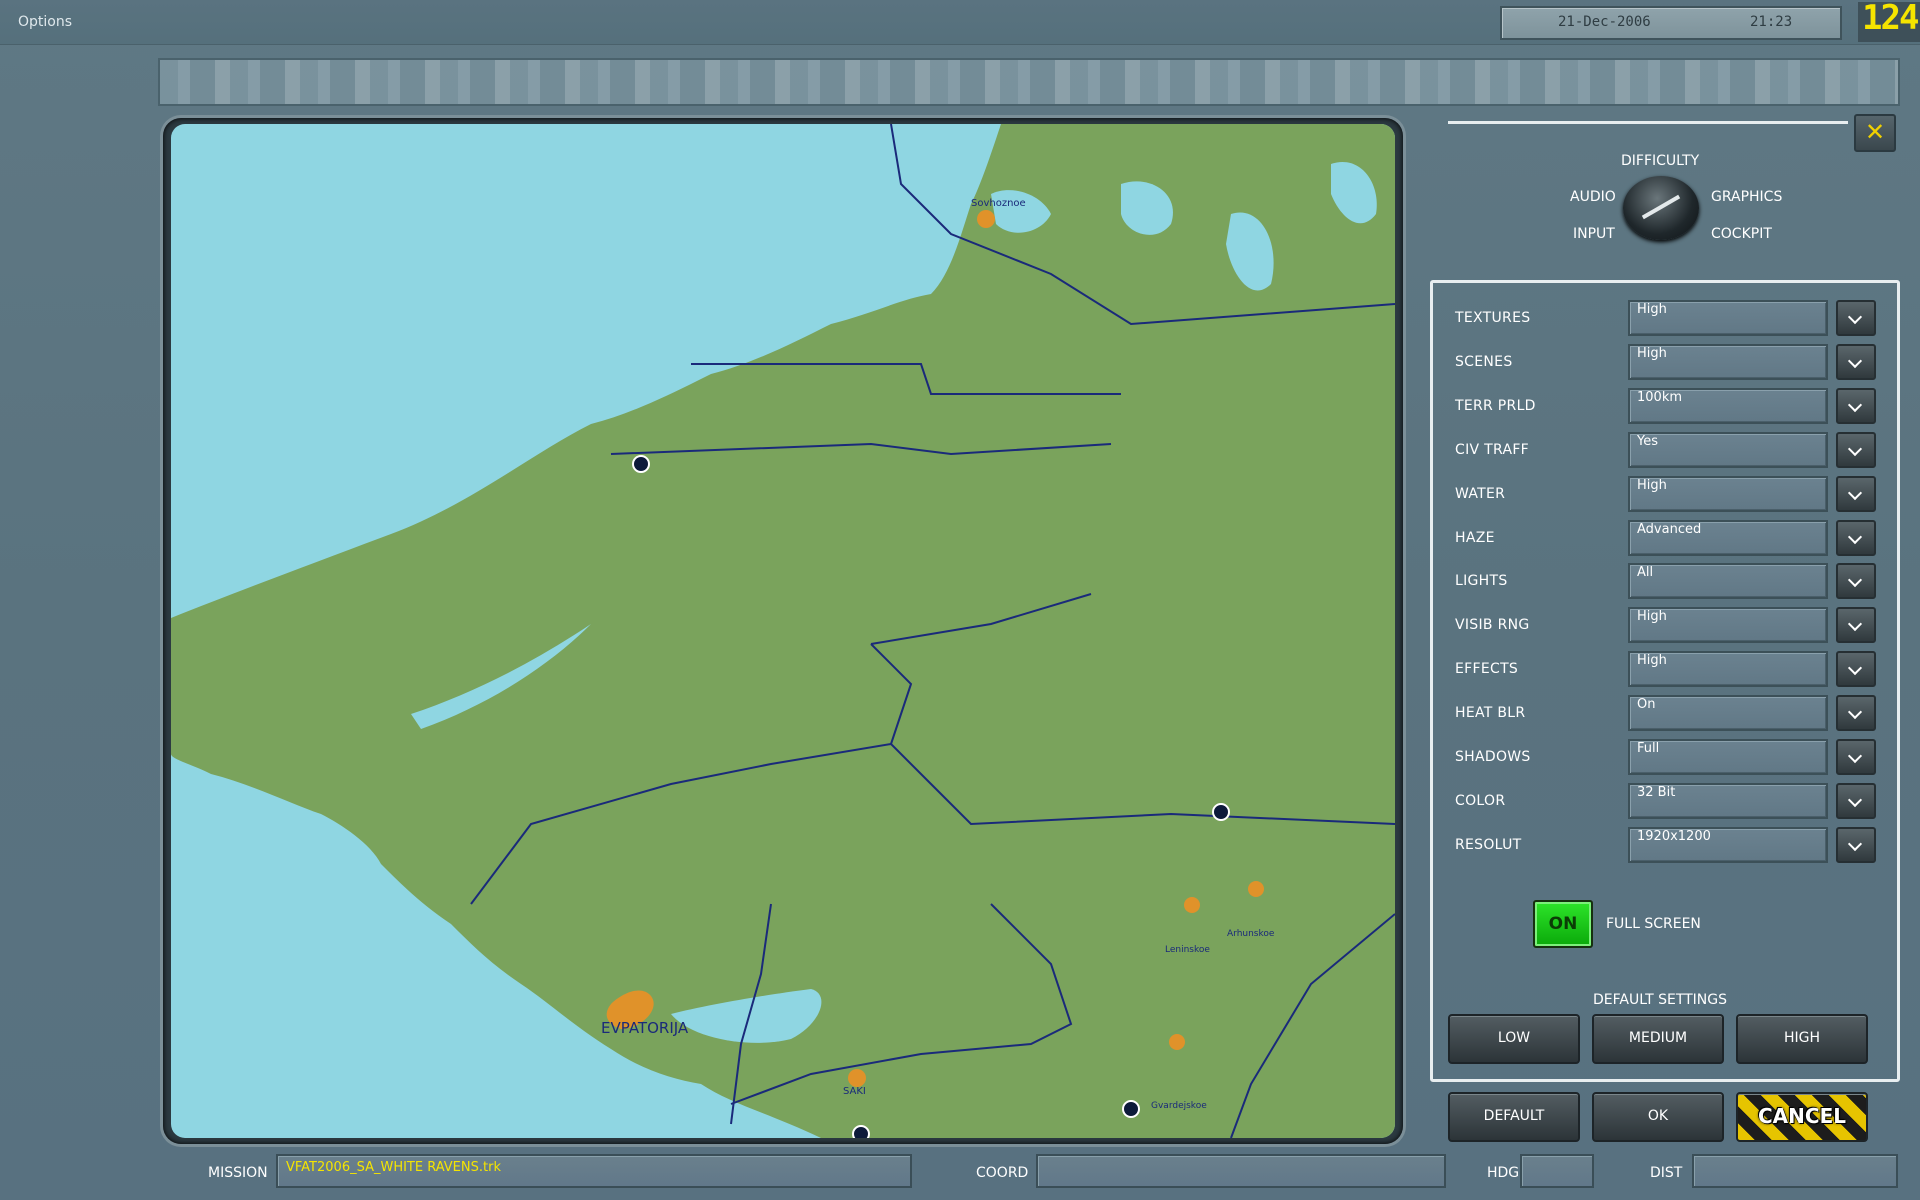 Image resolution: width=1920 pixels, height=1200 pixels. What do you see at coordinates (1669, 529) in the screenshot?
I see `setting-value: Advanced` at bounding box center [1669, 529].